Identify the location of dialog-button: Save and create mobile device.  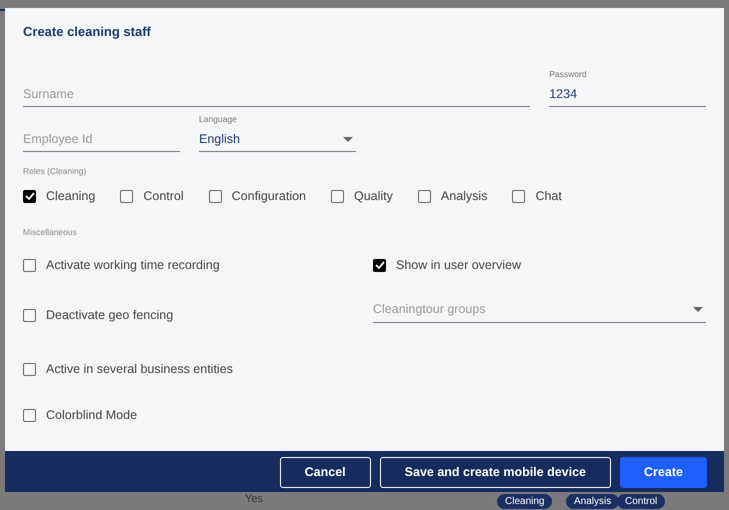
(495, 472).